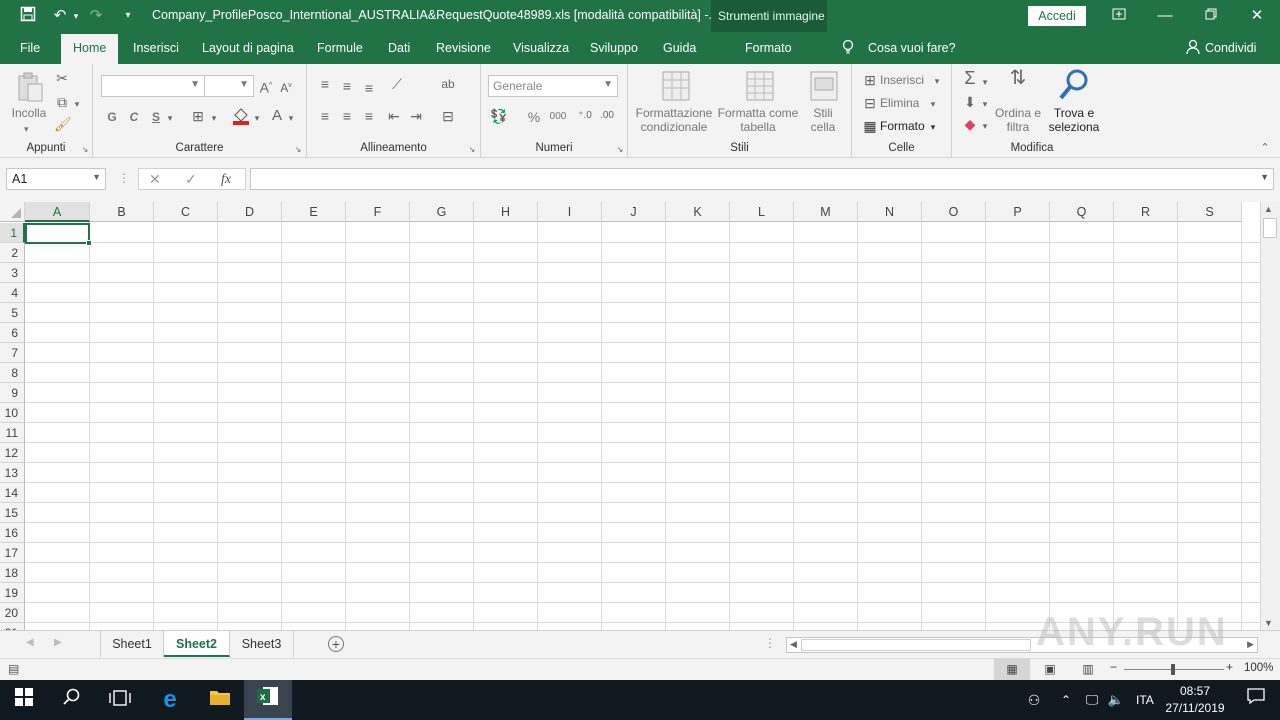 The image size is (1280, 720). I want to click on column-header: S, so click(1210, 212).